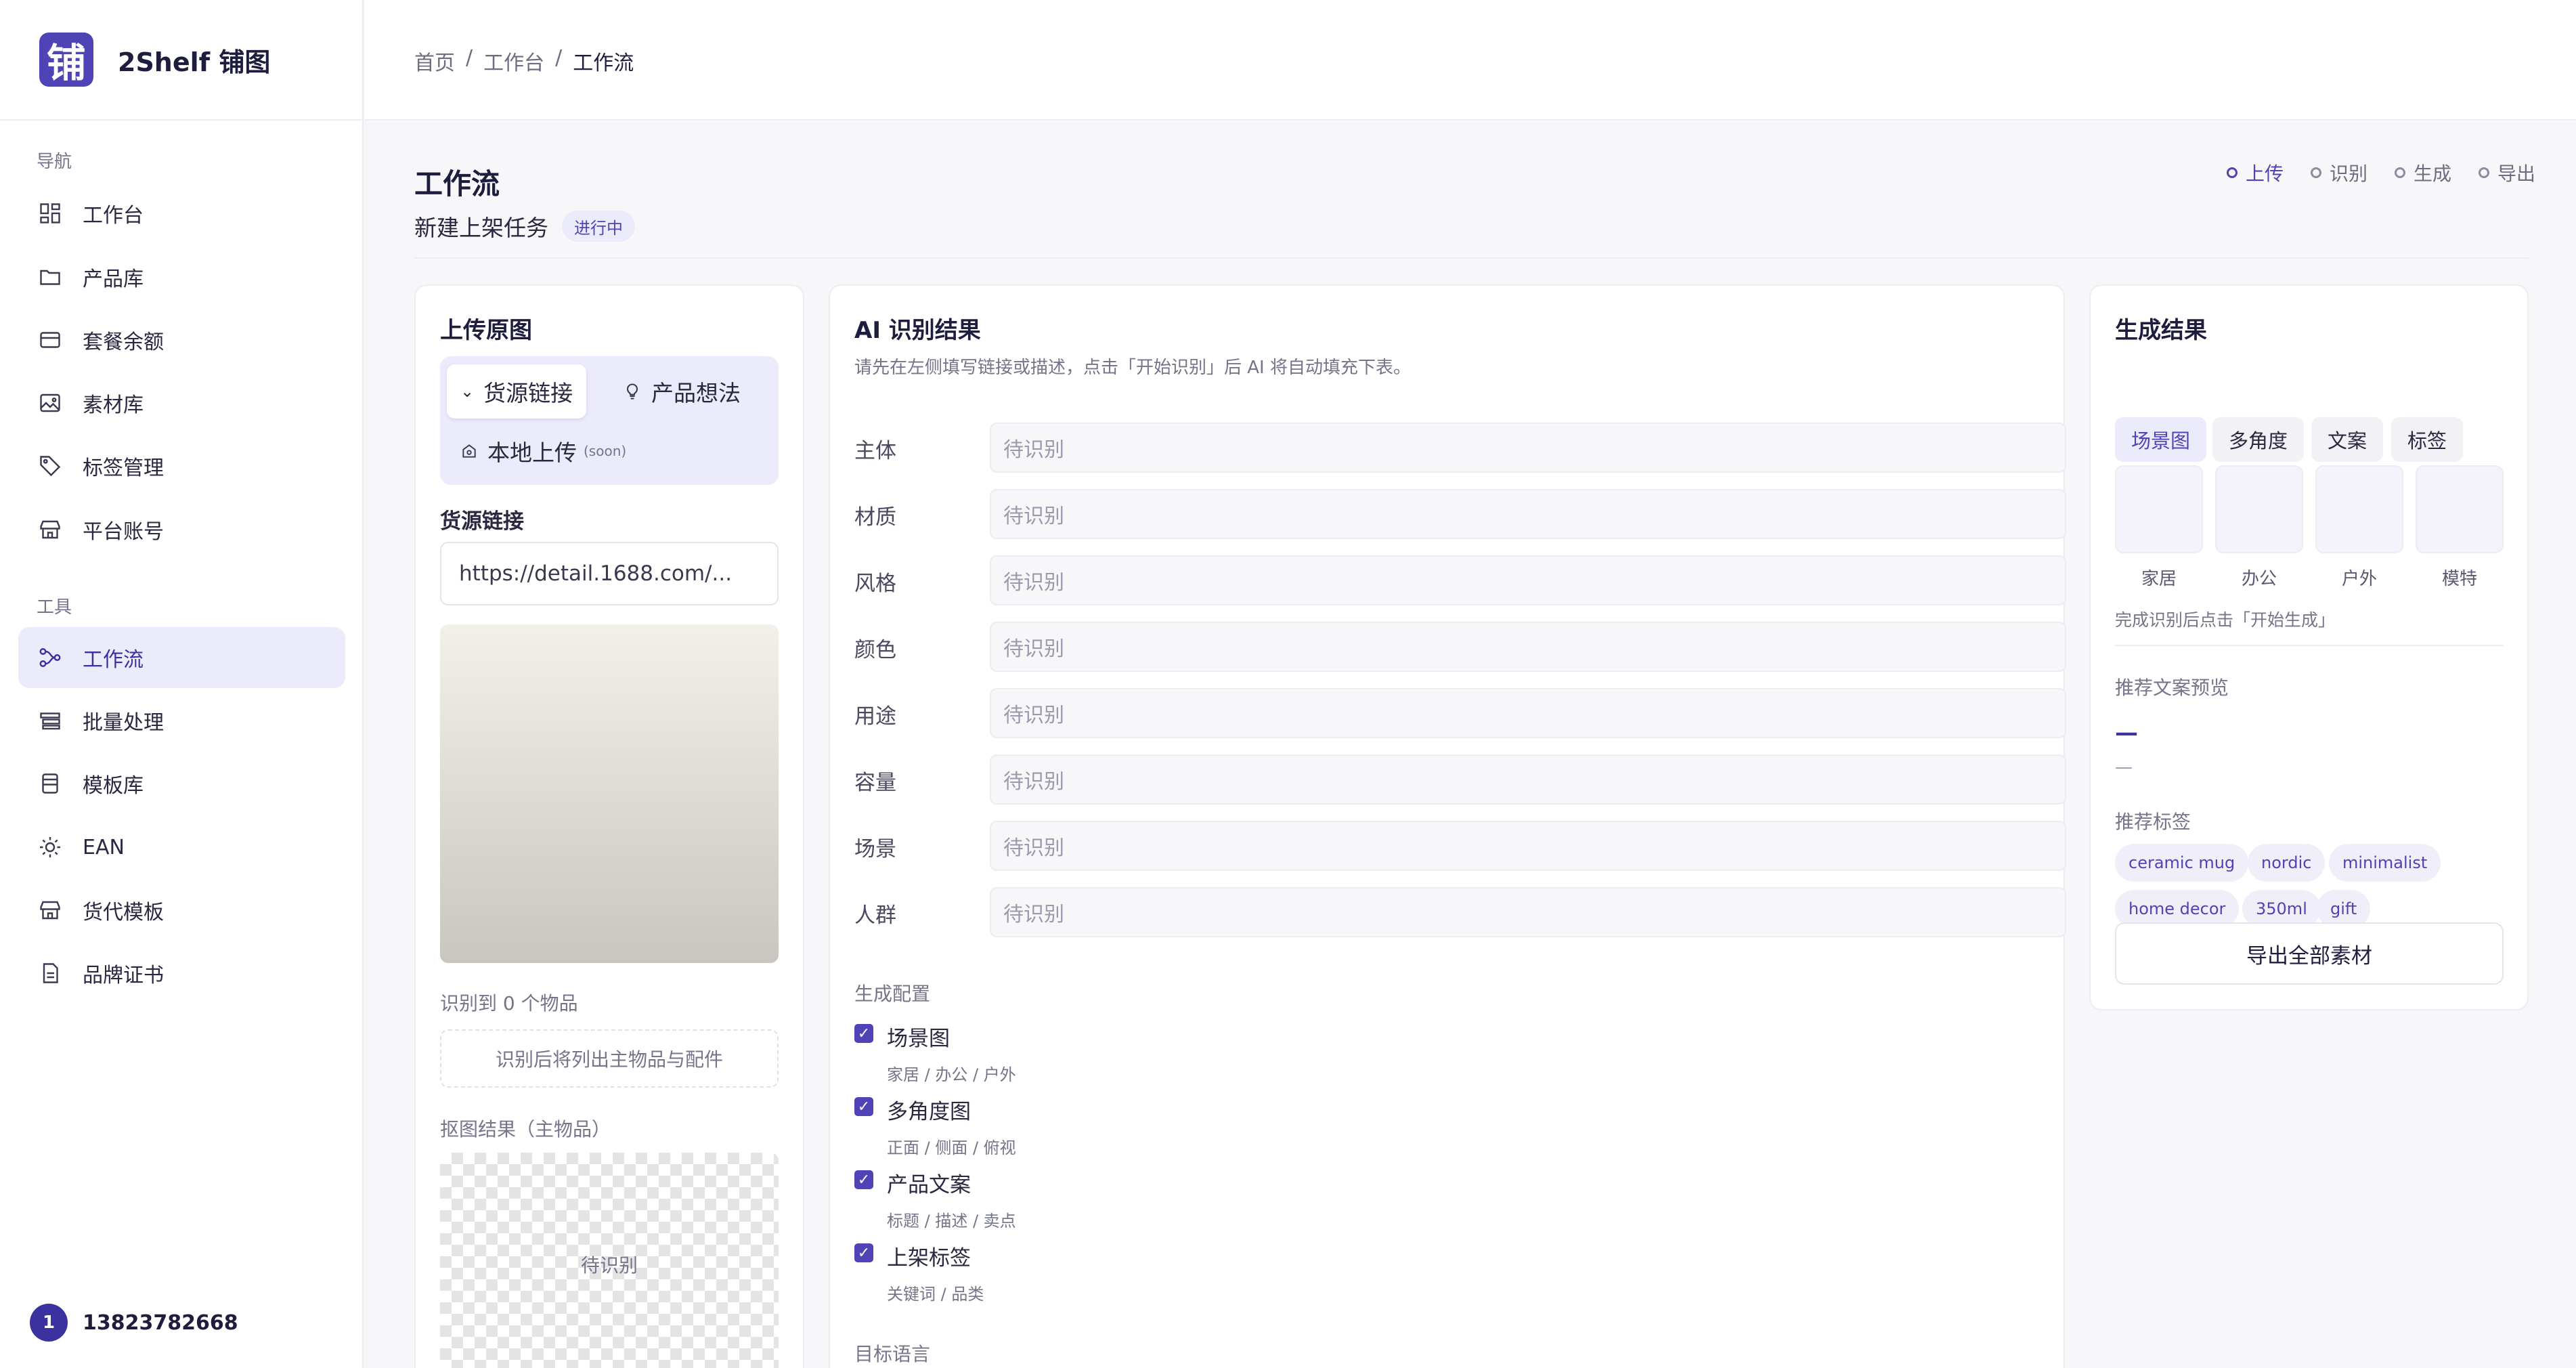  I want to click on home-upload-icon, so click(469, 451).